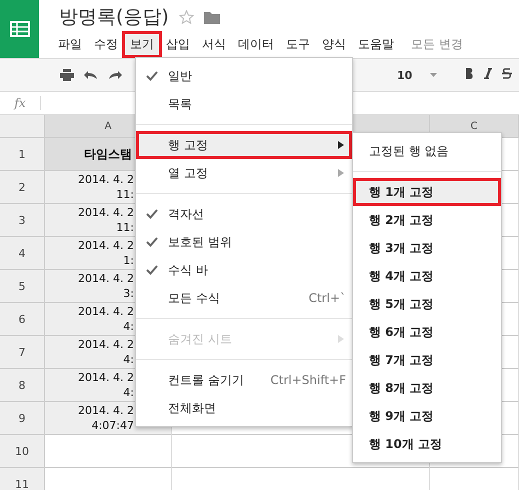 The height and width of the screenshot is (490, 519). What do you see at coordinates (427, 388) in the screenshot?
I see `menu-item: 행 8개 고정` at bounding box center [427, 388].